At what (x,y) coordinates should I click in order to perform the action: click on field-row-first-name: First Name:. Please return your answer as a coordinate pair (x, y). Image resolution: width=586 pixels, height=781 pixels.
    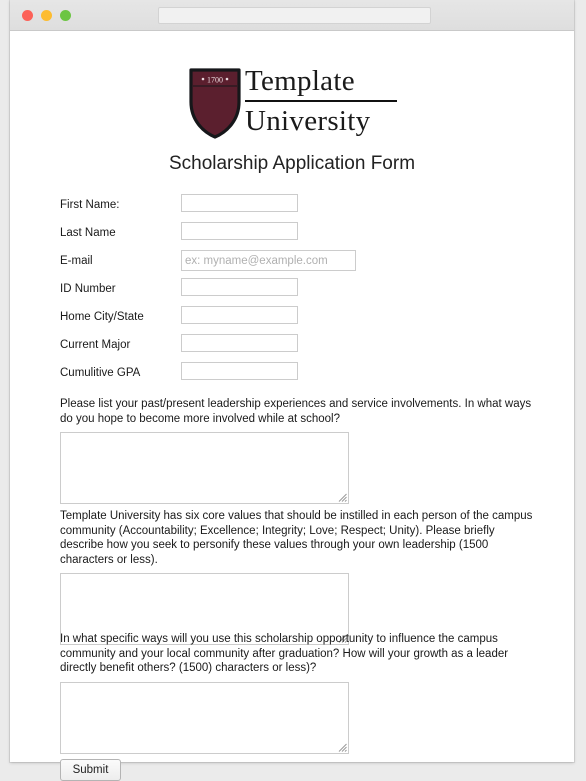
    Looking at the image, I should click on (300, 208).